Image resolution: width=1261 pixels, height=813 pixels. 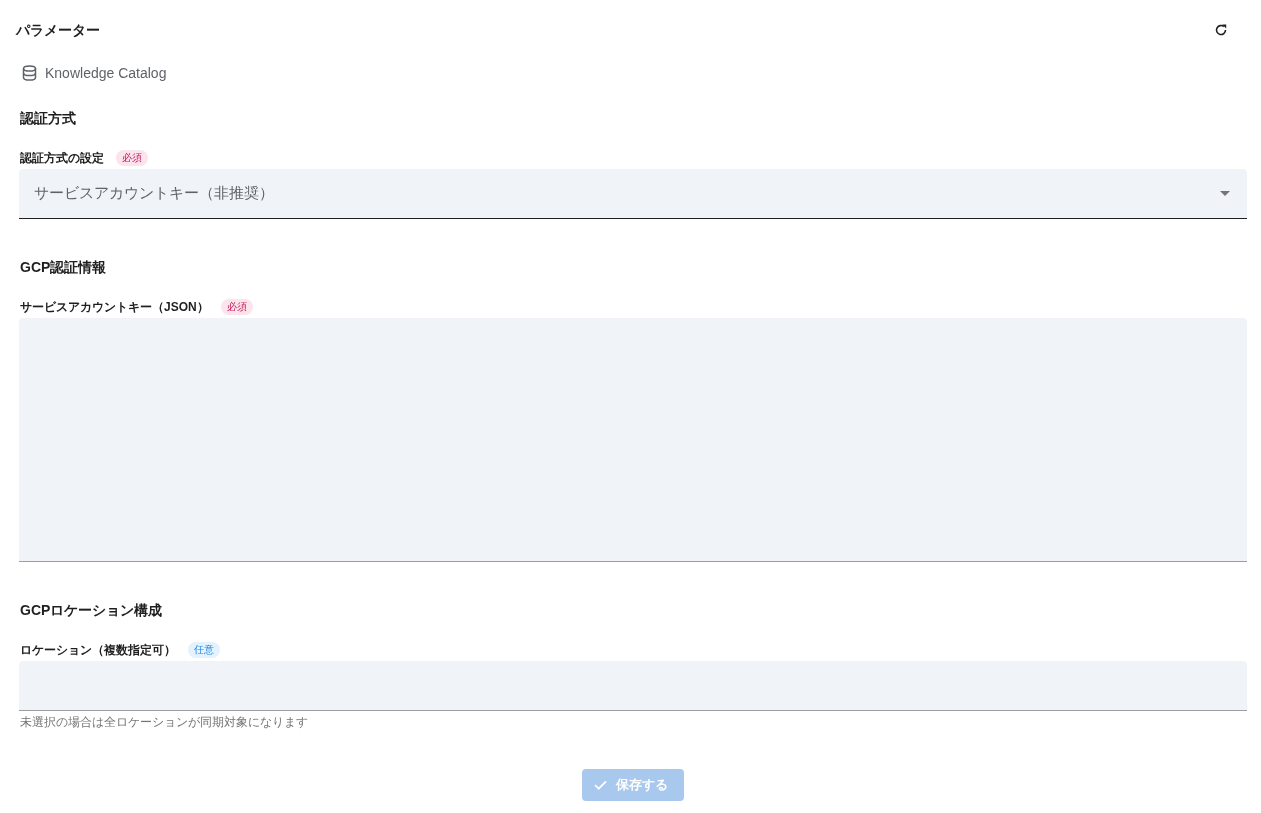 What do you see at coordinates (164, 722) in the screenshot?
I see `helper-text: 未選択の場合は全ロケーションが同期対象になります` at bounding box center [164, 722].